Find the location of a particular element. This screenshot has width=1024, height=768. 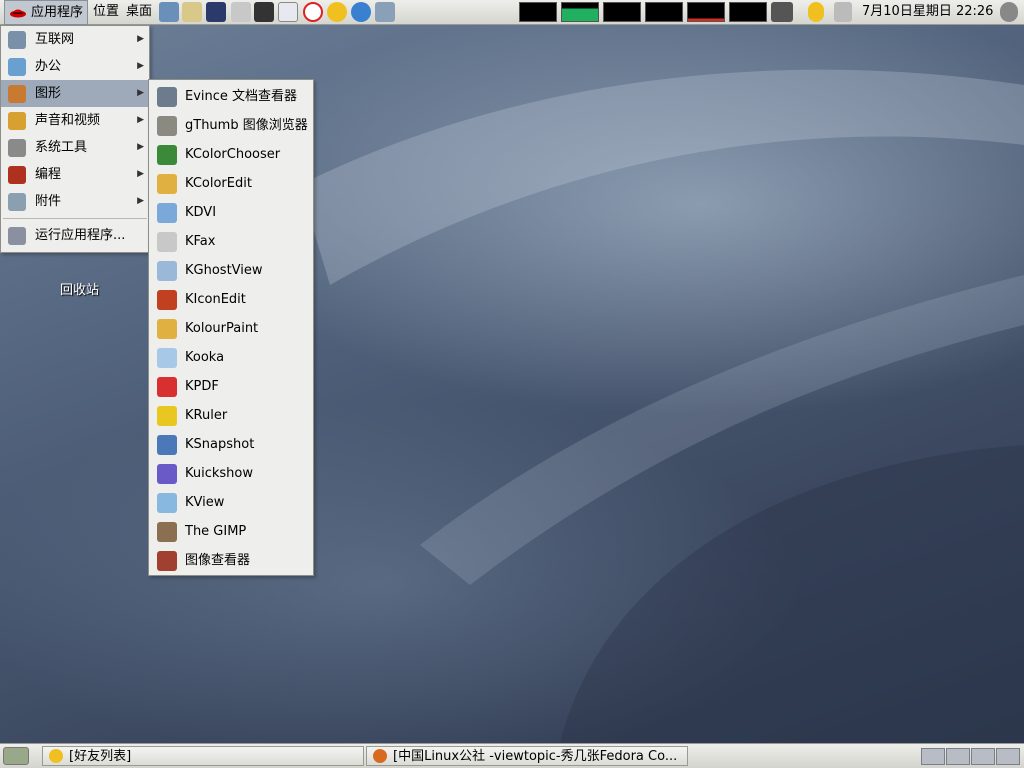

graphics-item-4: KColorEdit is located at coordinates (231, 183).